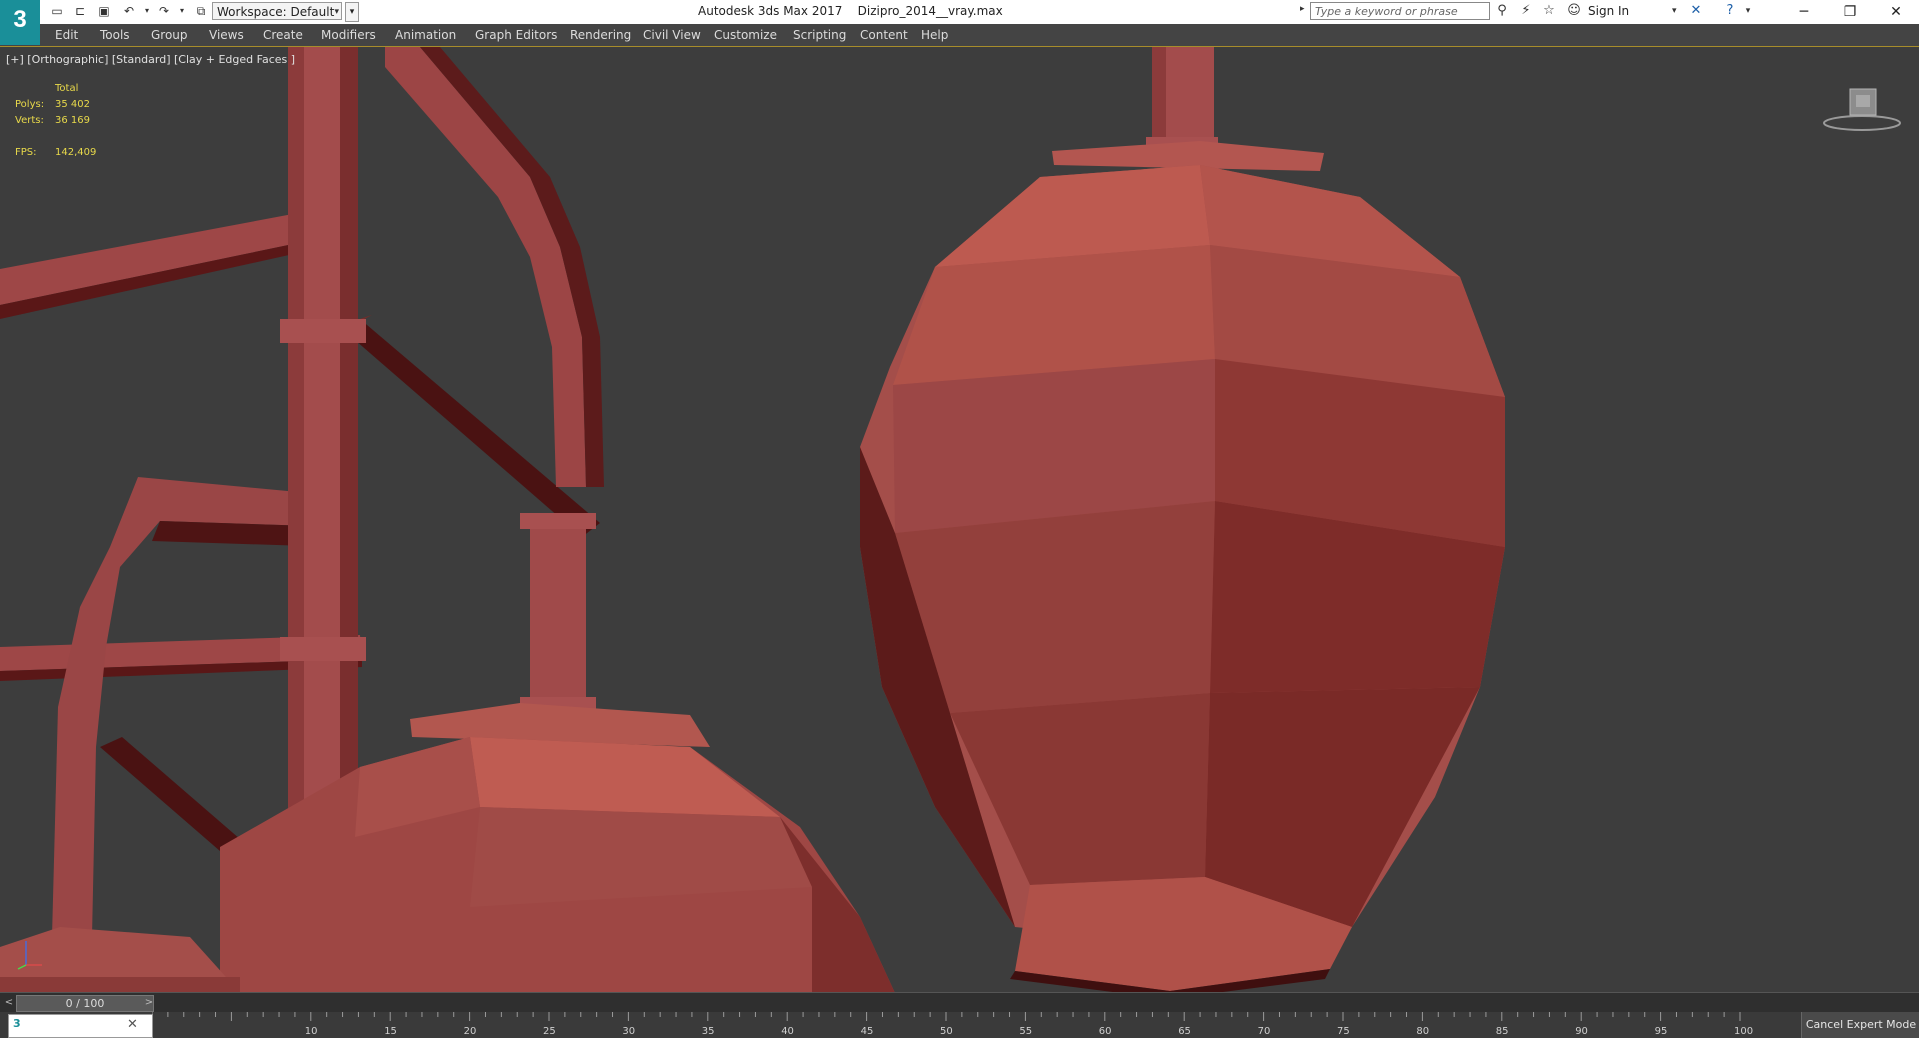  What do you see at coordinates (946, 1031) in the screenshot?
I see `timeline-tick-label: 50` at bounding box center [946, 1031].